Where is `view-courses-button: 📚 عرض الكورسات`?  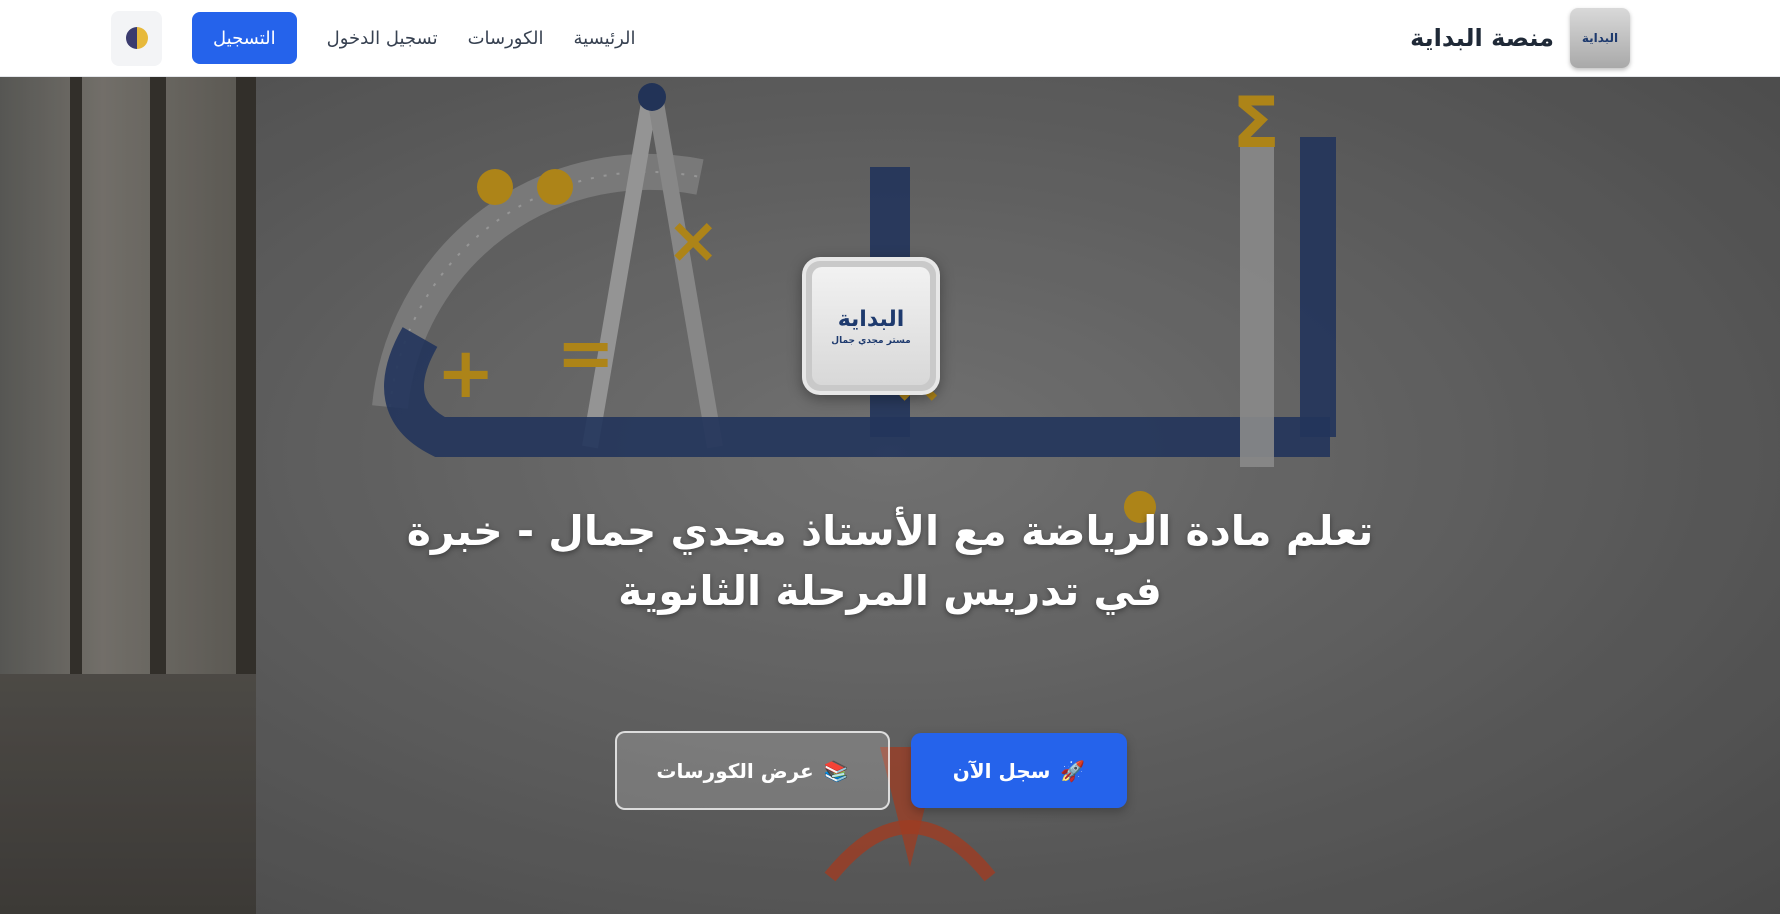
view-courses-button: 📚 عرض الكورسات is located at coordinates (752, 770).